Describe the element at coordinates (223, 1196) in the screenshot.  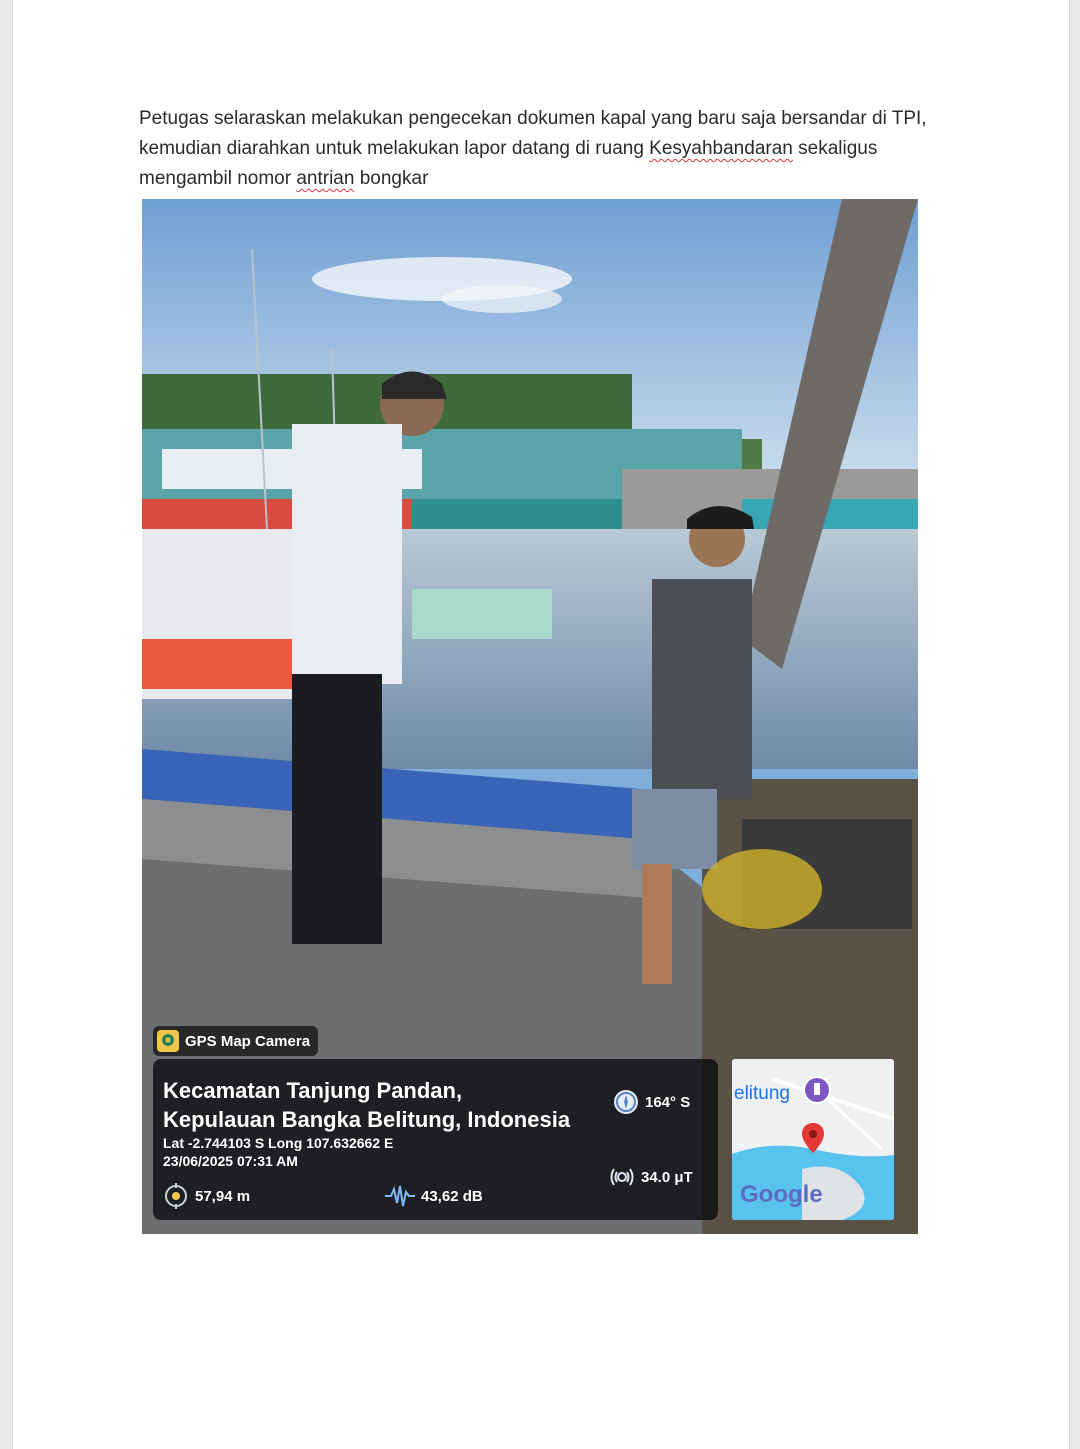
I see `altitude-value: 57,94 m` at that location.